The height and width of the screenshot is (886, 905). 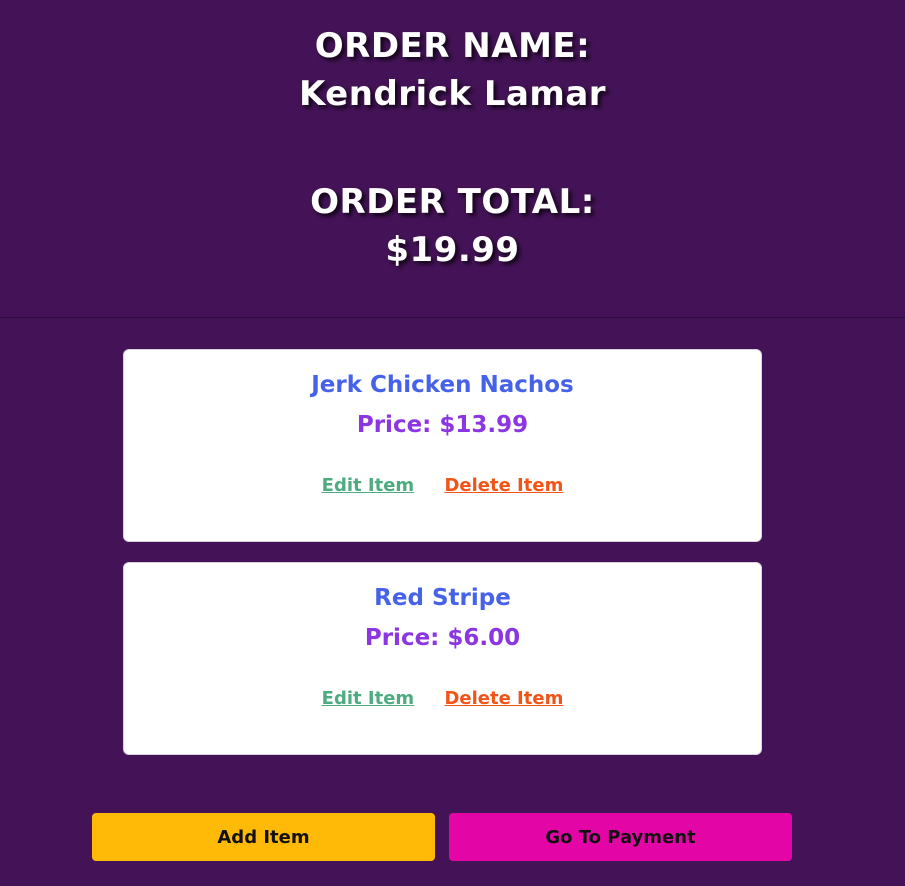 I want to click on item-name: Red Stripe, so click(x=442, y=598).